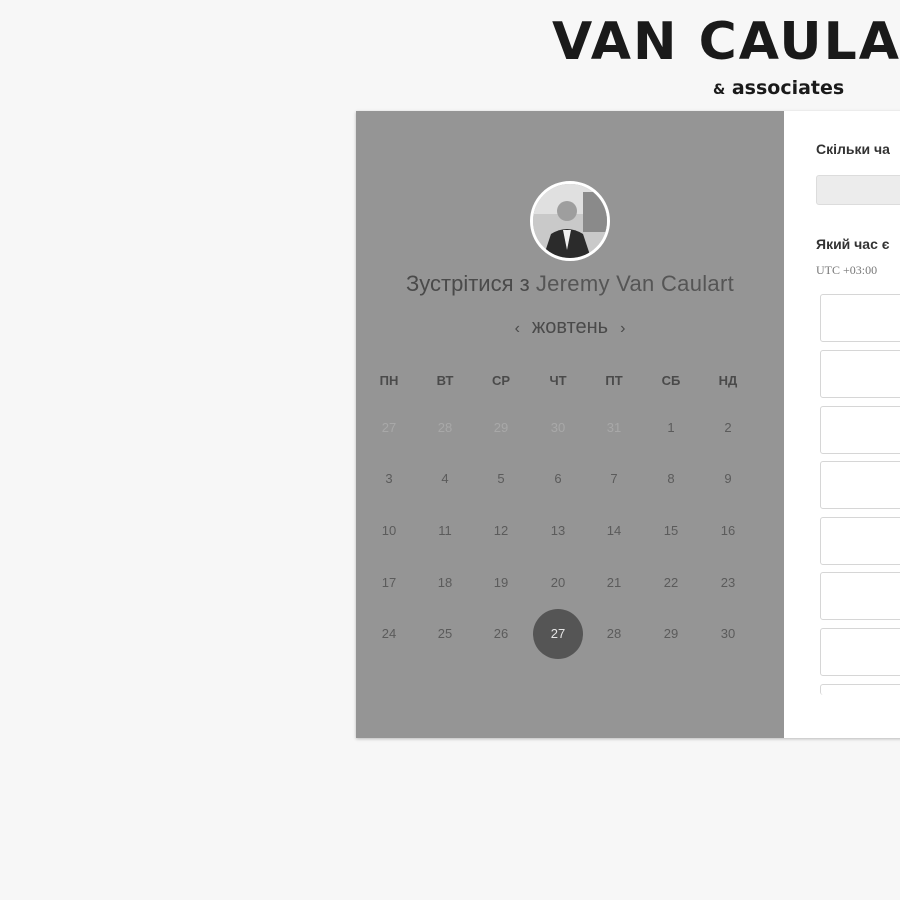  What do you see at coordinates (853, 149) in the screenshot?
I see `duration-question: Скільки ча` at bounding box center [853, 149].